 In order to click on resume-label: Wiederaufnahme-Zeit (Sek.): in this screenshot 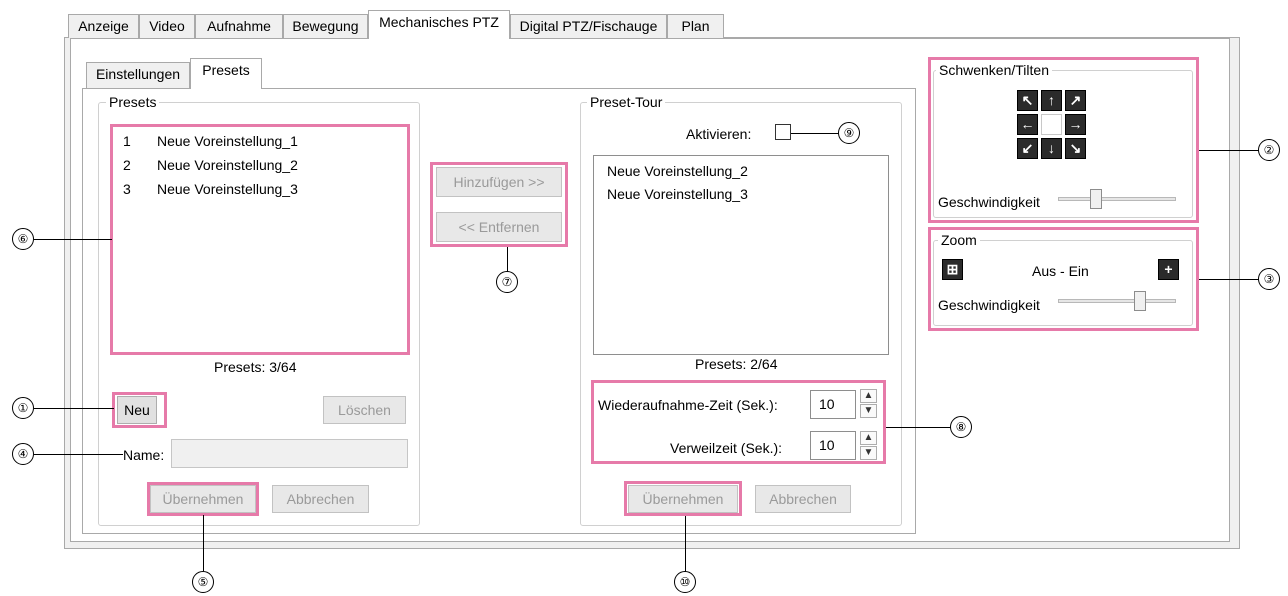, I will do `click(688, 405)`.